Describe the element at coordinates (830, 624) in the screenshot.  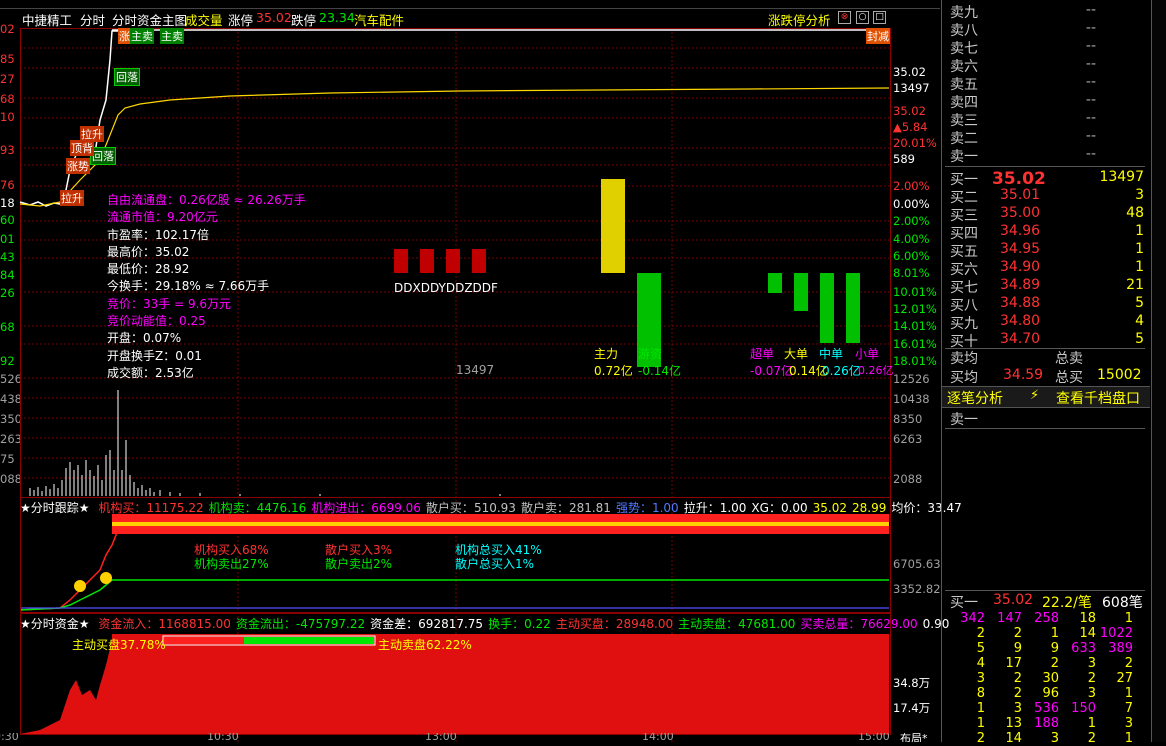
I see `capital-indicator-label: 买卖总量：` at that location.